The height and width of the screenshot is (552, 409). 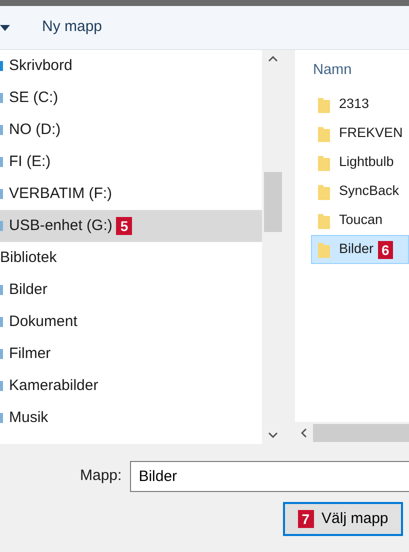 What do you see at coordinates (356, 249) in the screenshot?
I see `file-name: Bilder` at bounding box center [356, 249].